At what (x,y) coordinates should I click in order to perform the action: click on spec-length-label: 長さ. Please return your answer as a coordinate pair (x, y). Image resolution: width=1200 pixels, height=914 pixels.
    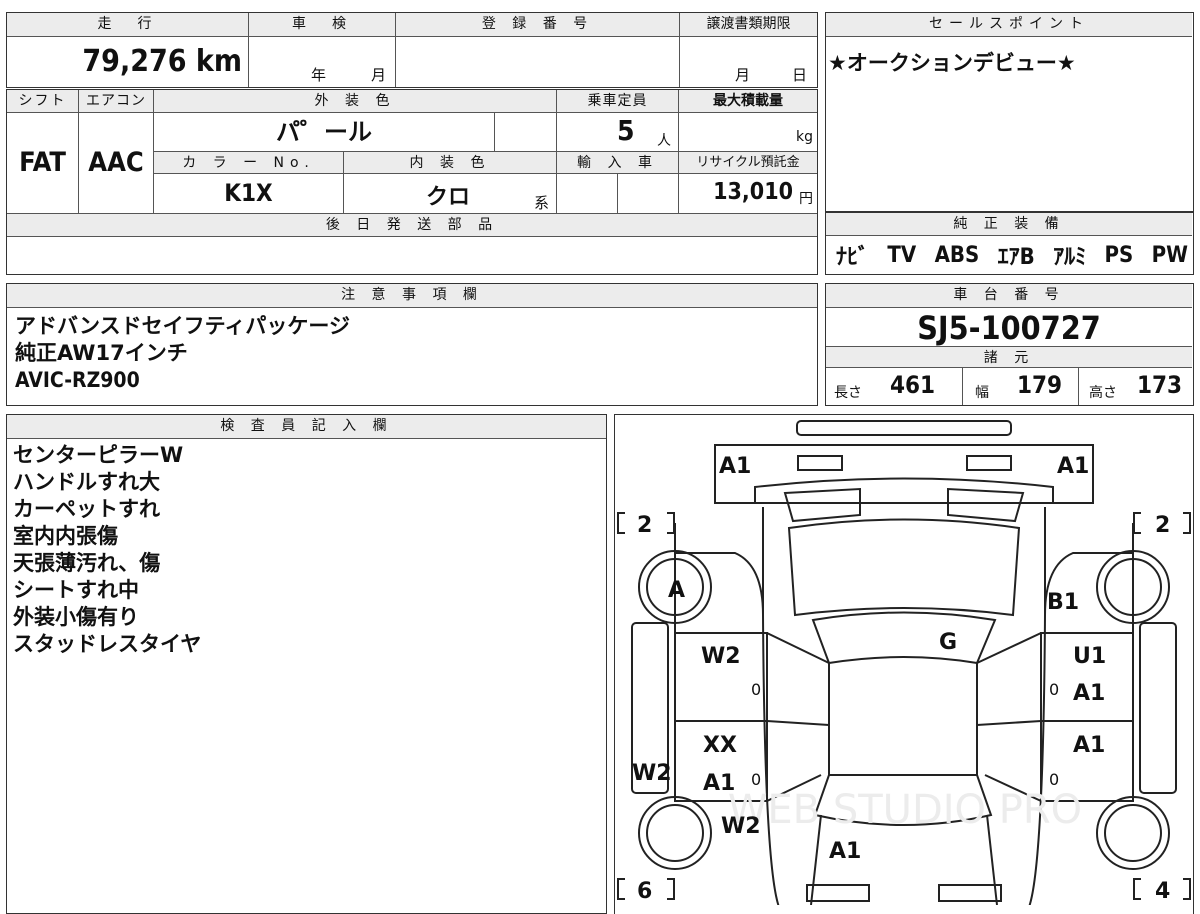
    Looking at the image, I should click on (848, 393).